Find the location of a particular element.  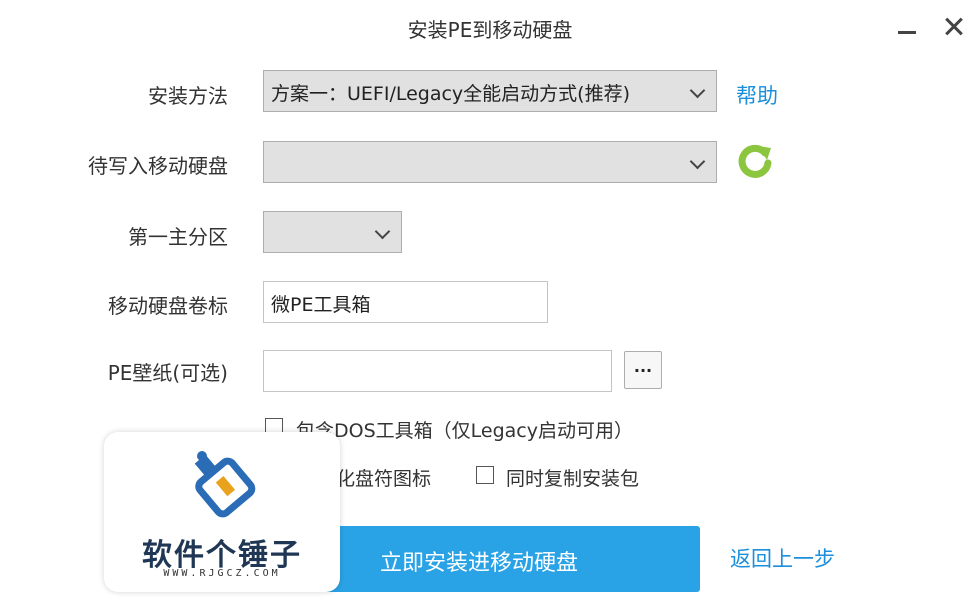

wallpaper-label: PE壁纸(可选) is located at coordinates (167, 373).